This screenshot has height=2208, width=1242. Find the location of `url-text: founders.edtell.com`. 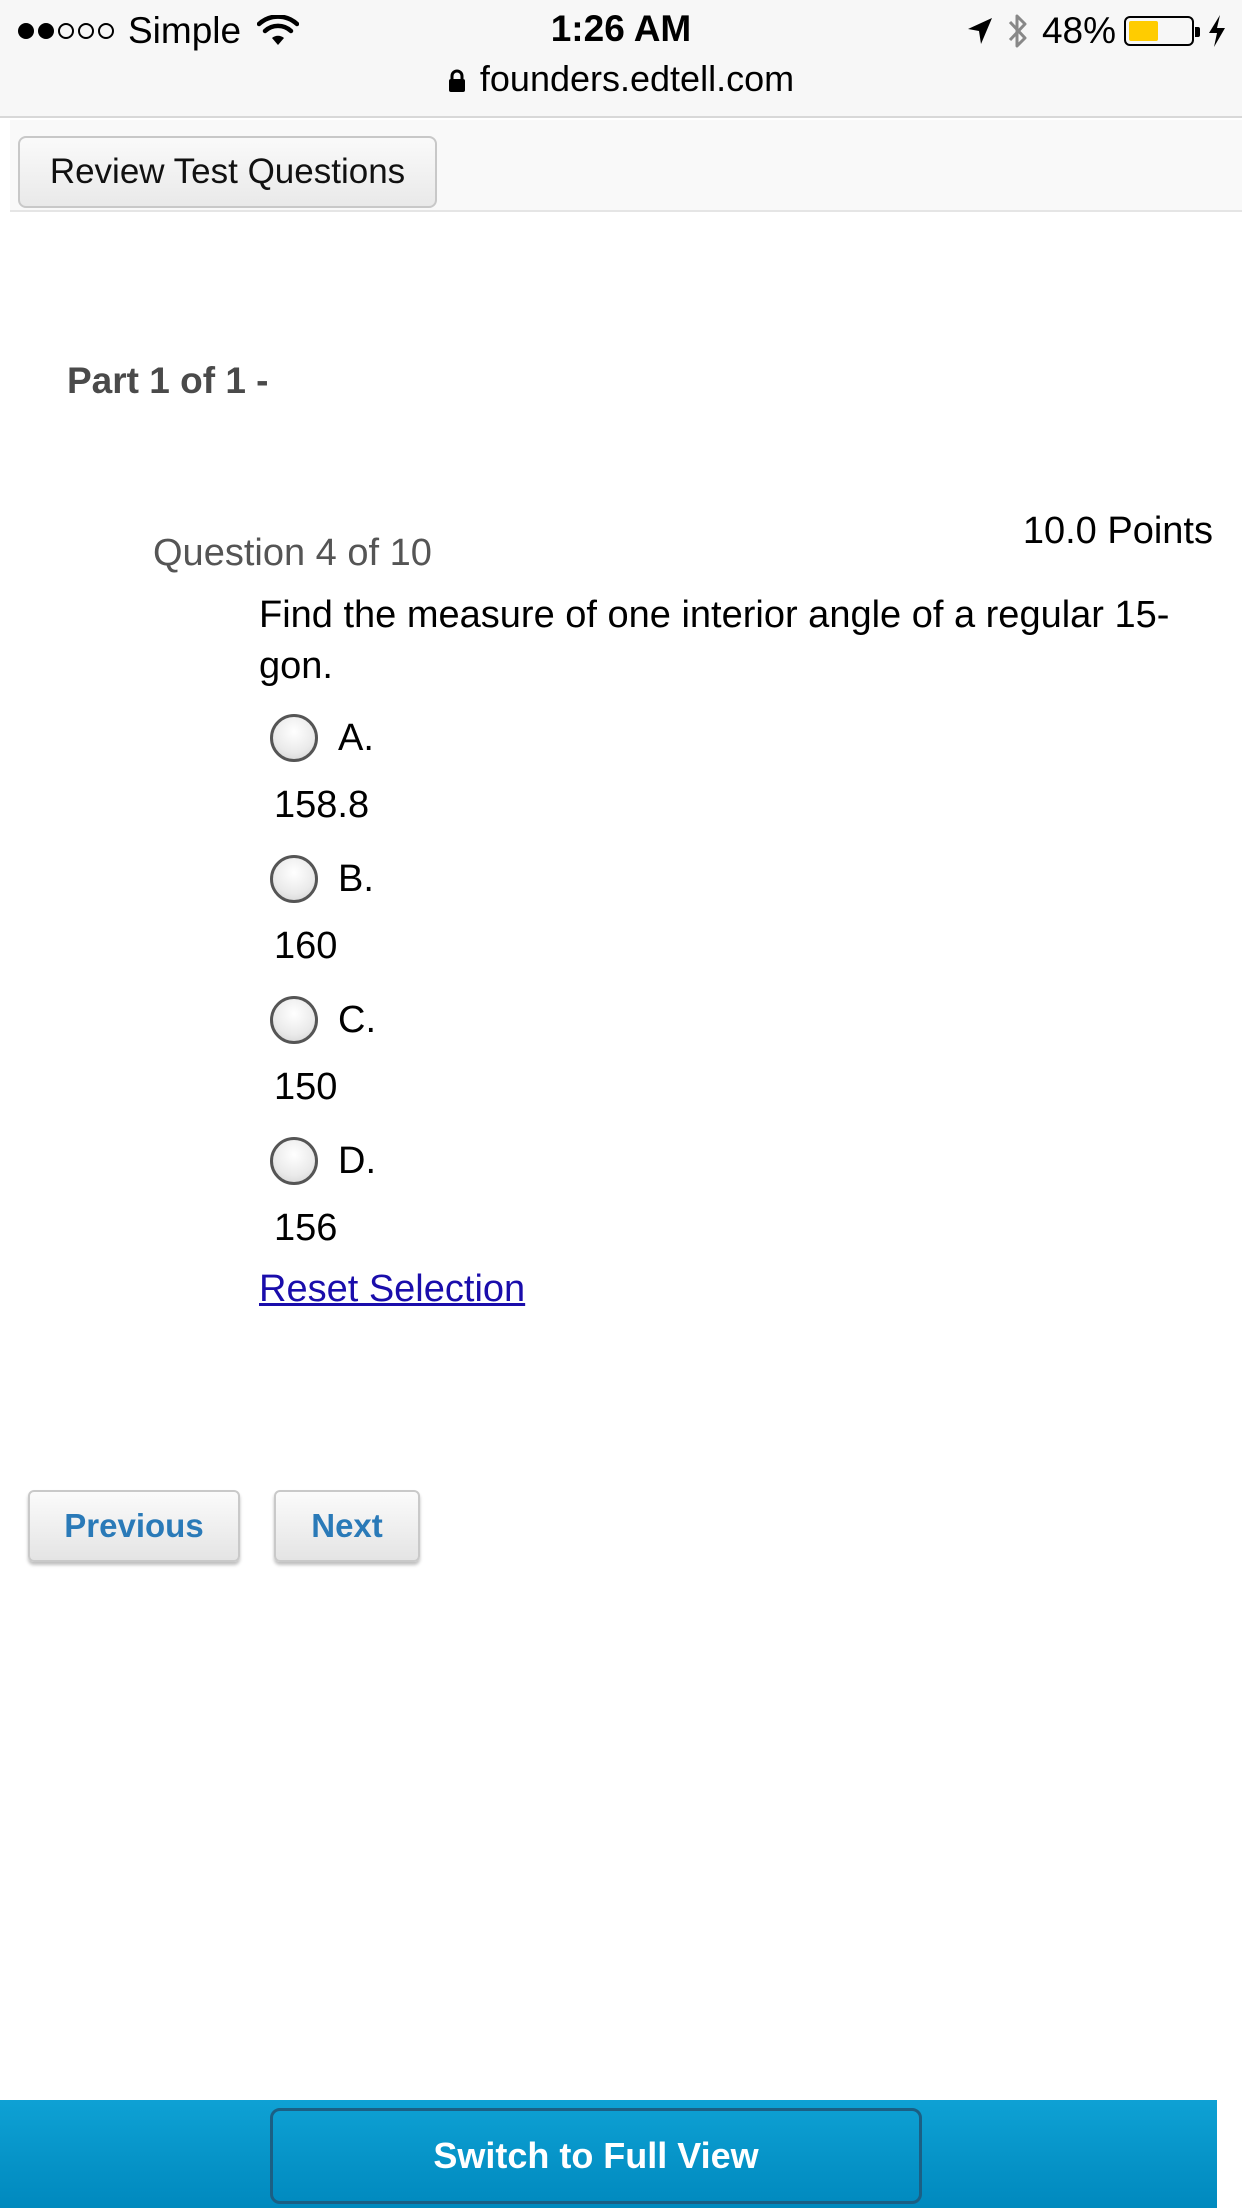

url-text: founders.edtell.com is located at coordinates (637, 78).